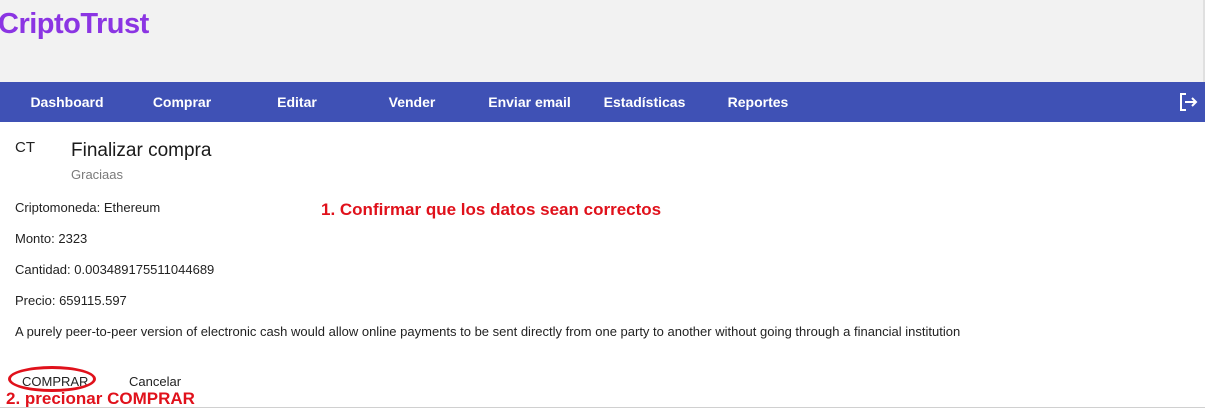 The width and height of the screenshot is (1205, 411). I want to click on nav-item-enviar-email: Enviar email, so click(529, 102).